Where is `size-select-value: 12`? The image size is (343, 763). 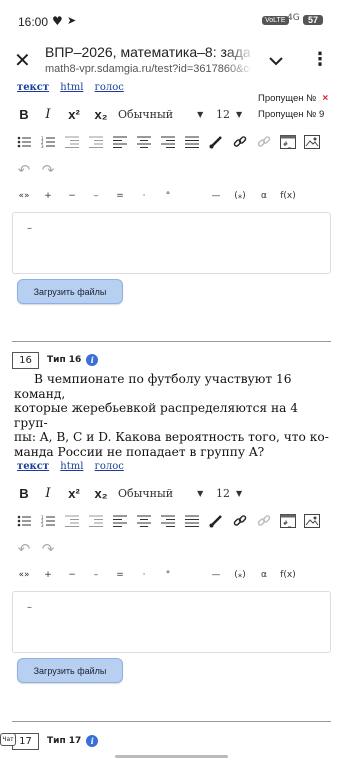 size-select-value: 12 is located at coordinates (223, 493).